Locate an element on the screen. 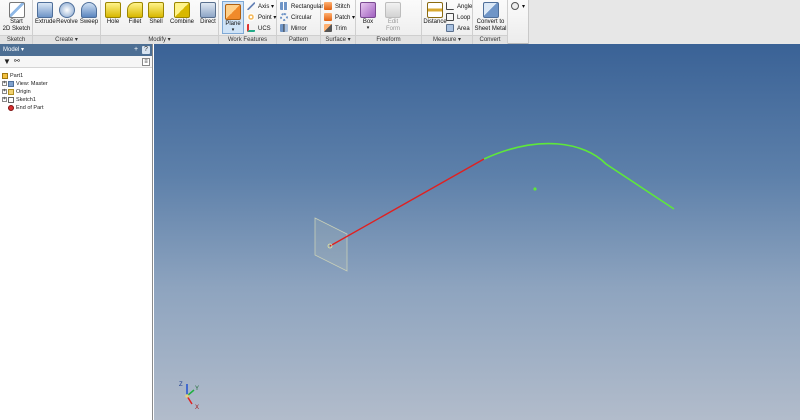 This screenshot has width=800, height=420. shell-button: Shell is located at coordinates (156, 14).